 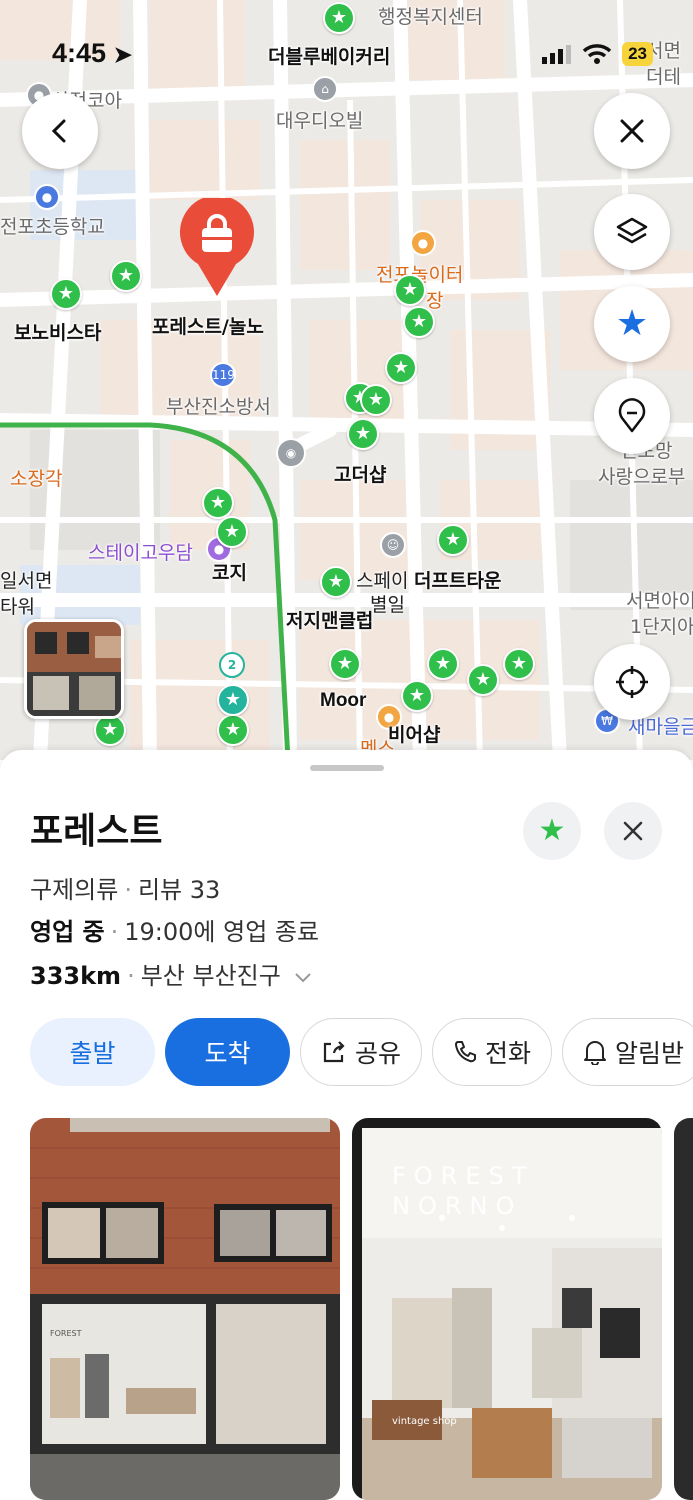 I want to click on wifi-icon, so click(x=597, y=54).